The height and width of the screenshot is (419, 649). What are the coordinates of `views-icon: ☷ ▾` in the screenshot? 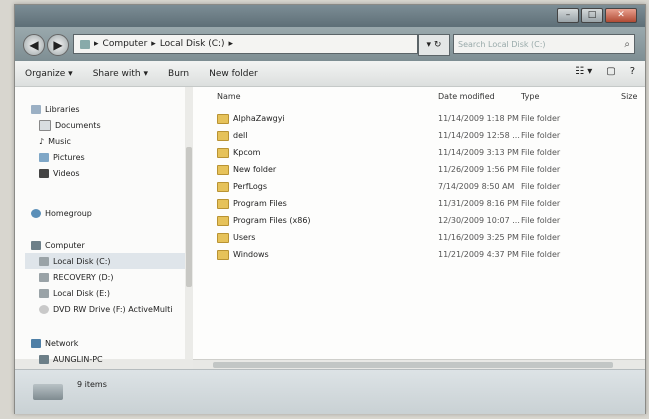 It's located at (583, 71).